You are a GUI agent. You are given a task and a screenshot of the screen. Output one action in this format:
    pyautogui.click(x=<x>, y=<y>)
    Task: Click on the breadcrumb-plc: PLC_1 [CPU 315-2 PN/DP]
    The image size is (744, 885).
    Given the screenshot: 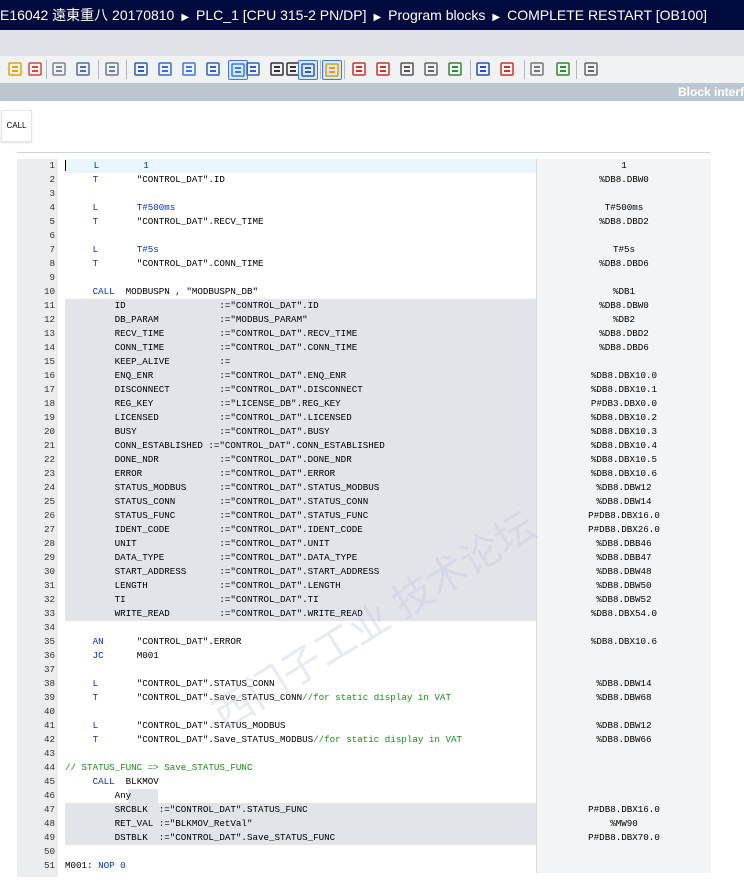 What is the action you would take?
    pyautogui.click(x=281, y=15)
    